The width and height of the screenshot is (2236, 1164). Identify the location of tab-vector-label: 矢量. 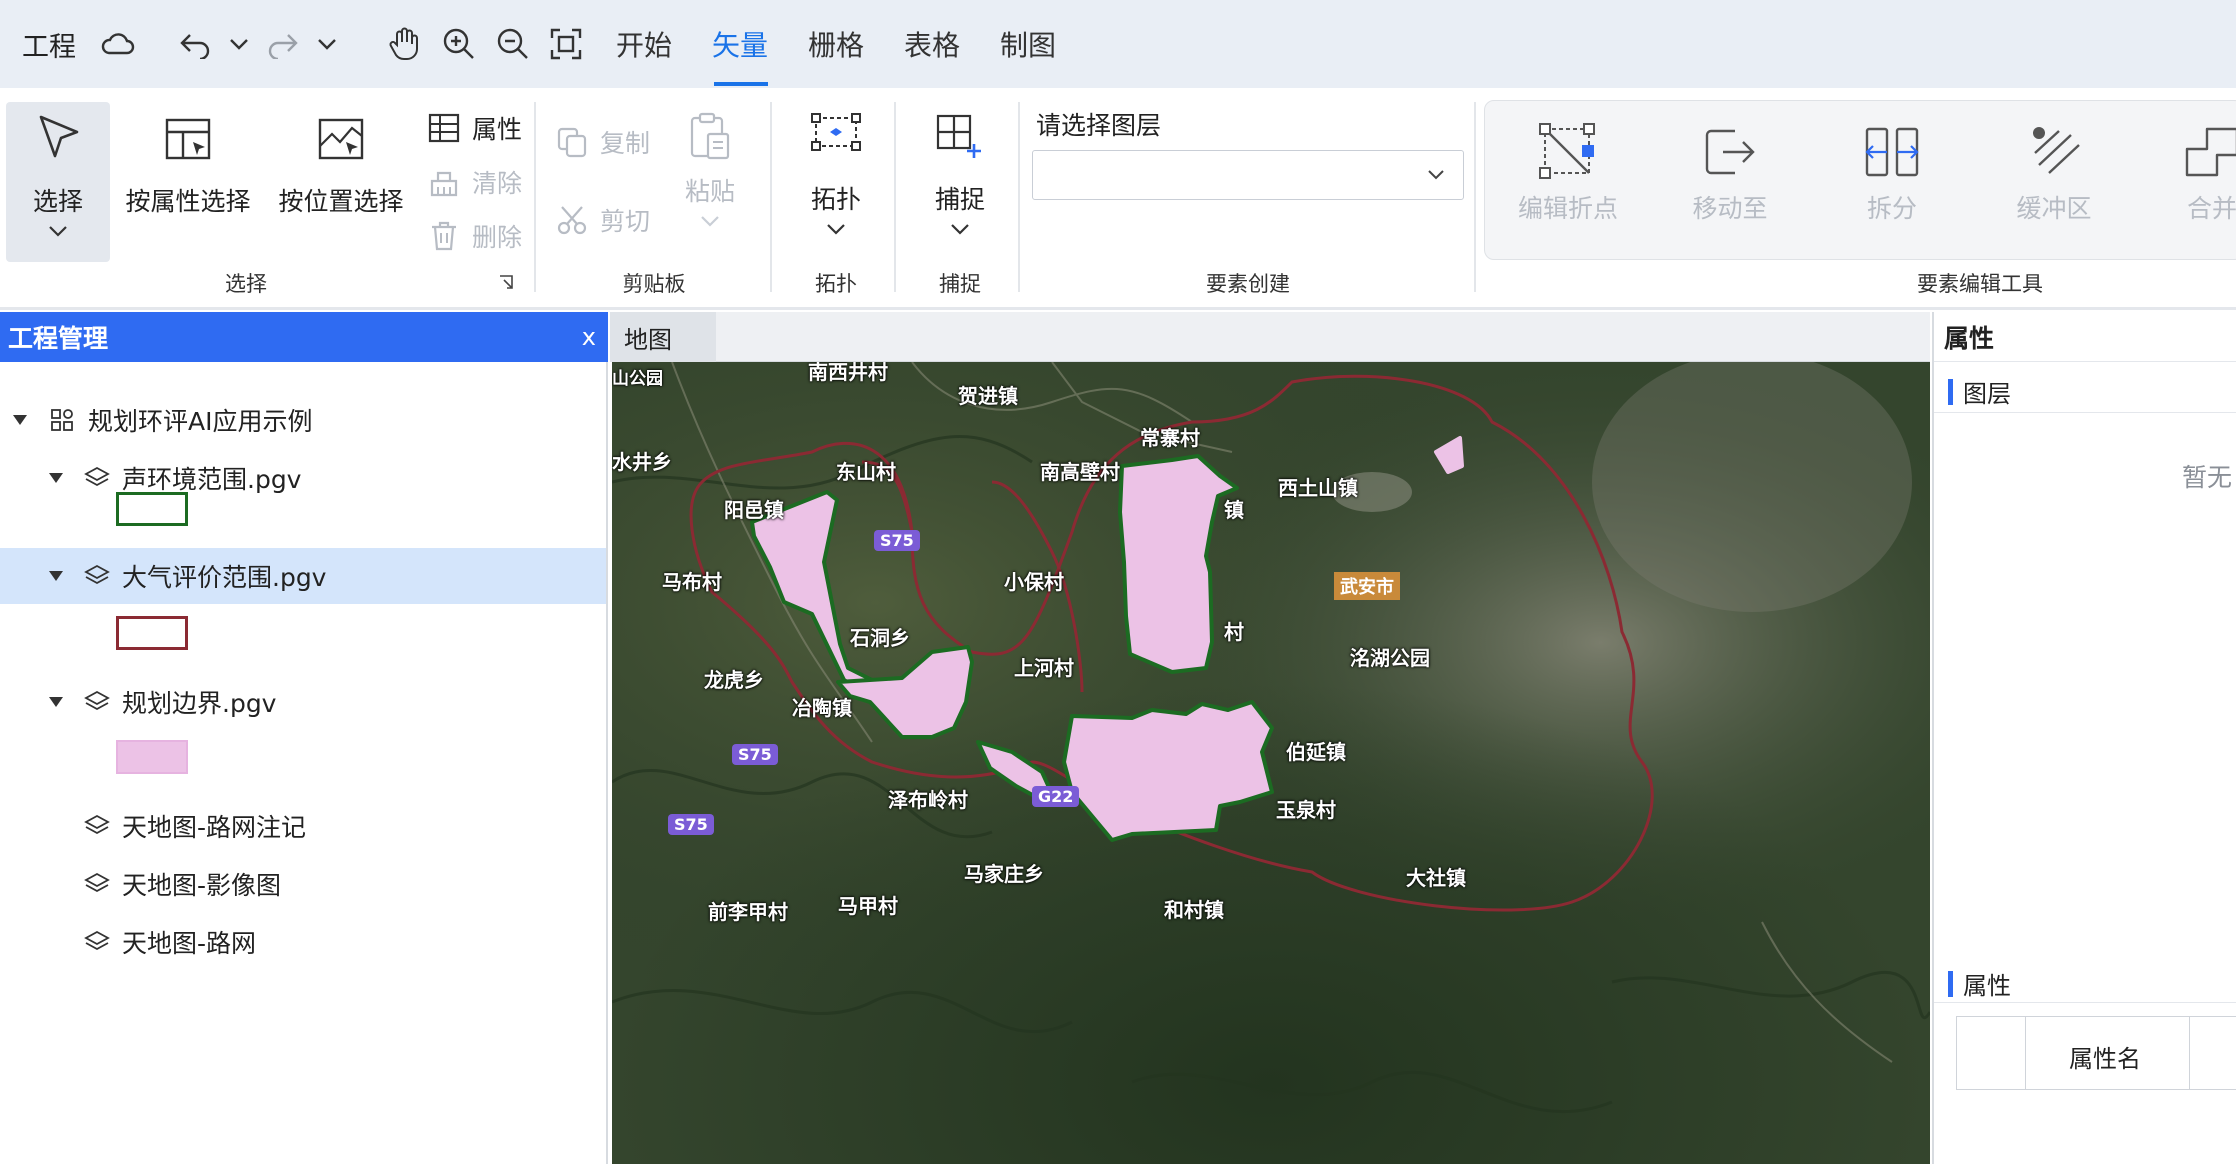
(740, 45).